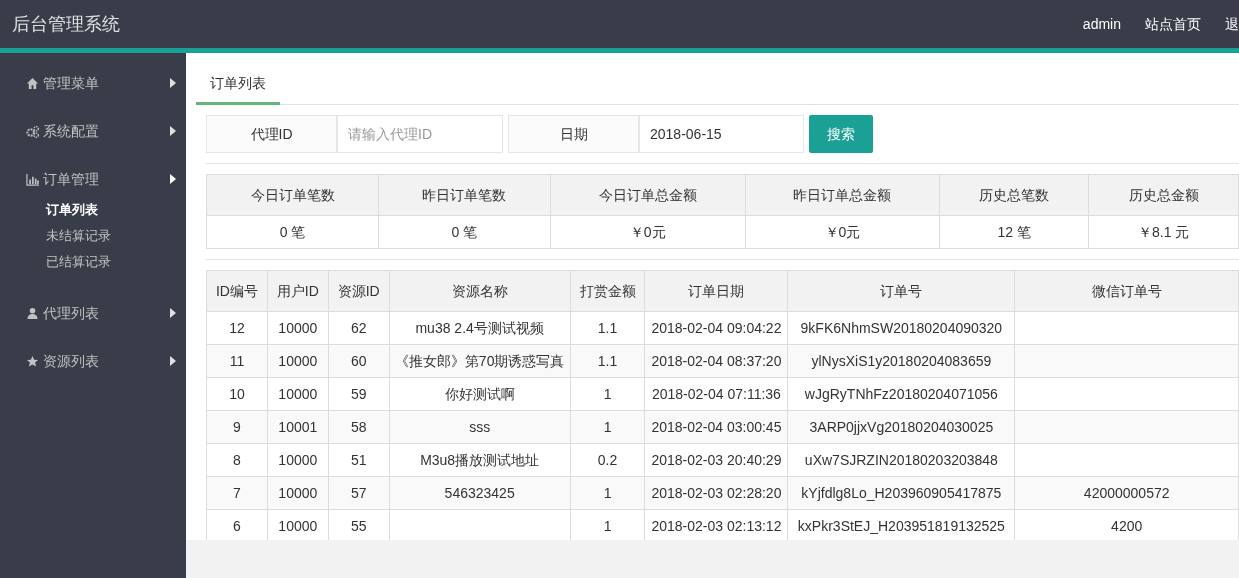  Describe the element at coordinates (901, 360) in the screenshot. I see `table-cell: ylNysXiS1y20180204083659` at that location.